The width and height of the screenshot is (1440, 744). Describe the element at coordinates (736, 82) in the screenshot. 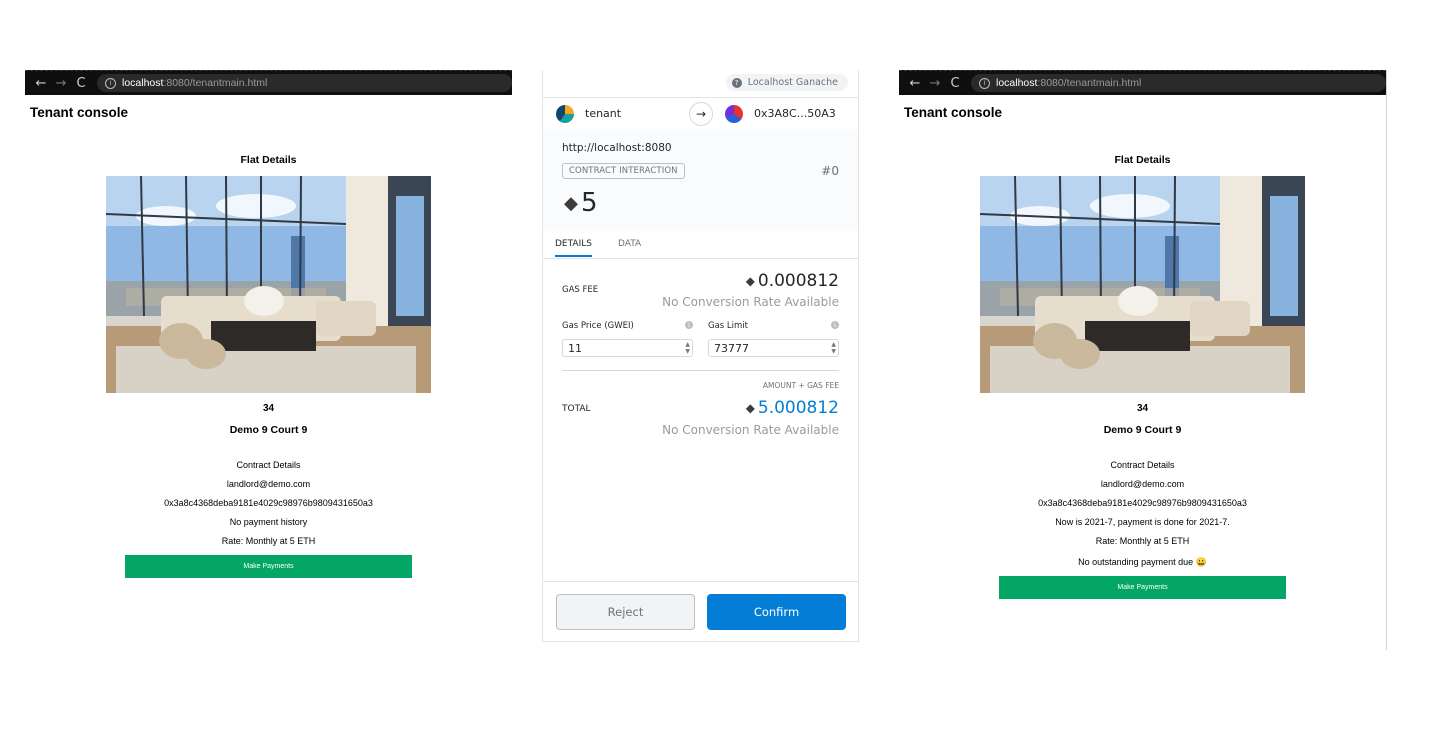

I see `network-icon: ?` at that location.